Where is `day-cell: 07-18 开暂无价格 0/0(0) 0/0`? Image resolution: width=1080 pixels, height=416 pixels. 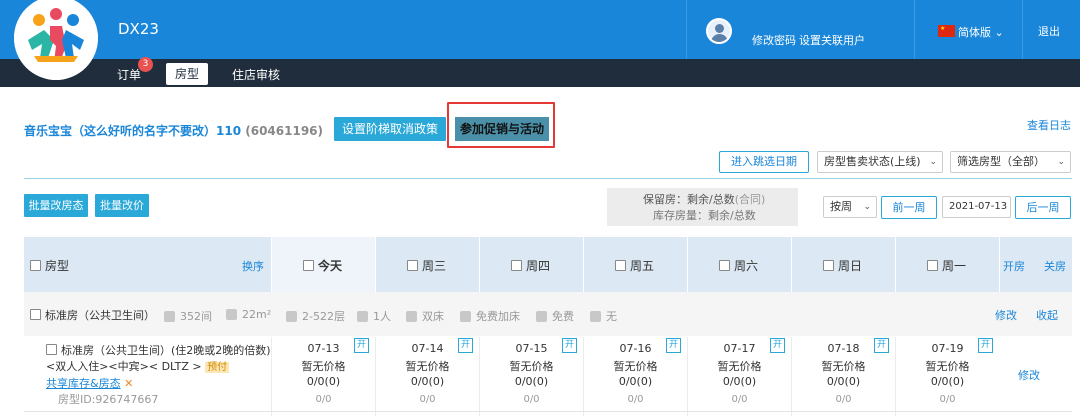
day-cell: 07-18 开暂无价格 0/0(0) 0/0 is located at coordinates (843, 376).